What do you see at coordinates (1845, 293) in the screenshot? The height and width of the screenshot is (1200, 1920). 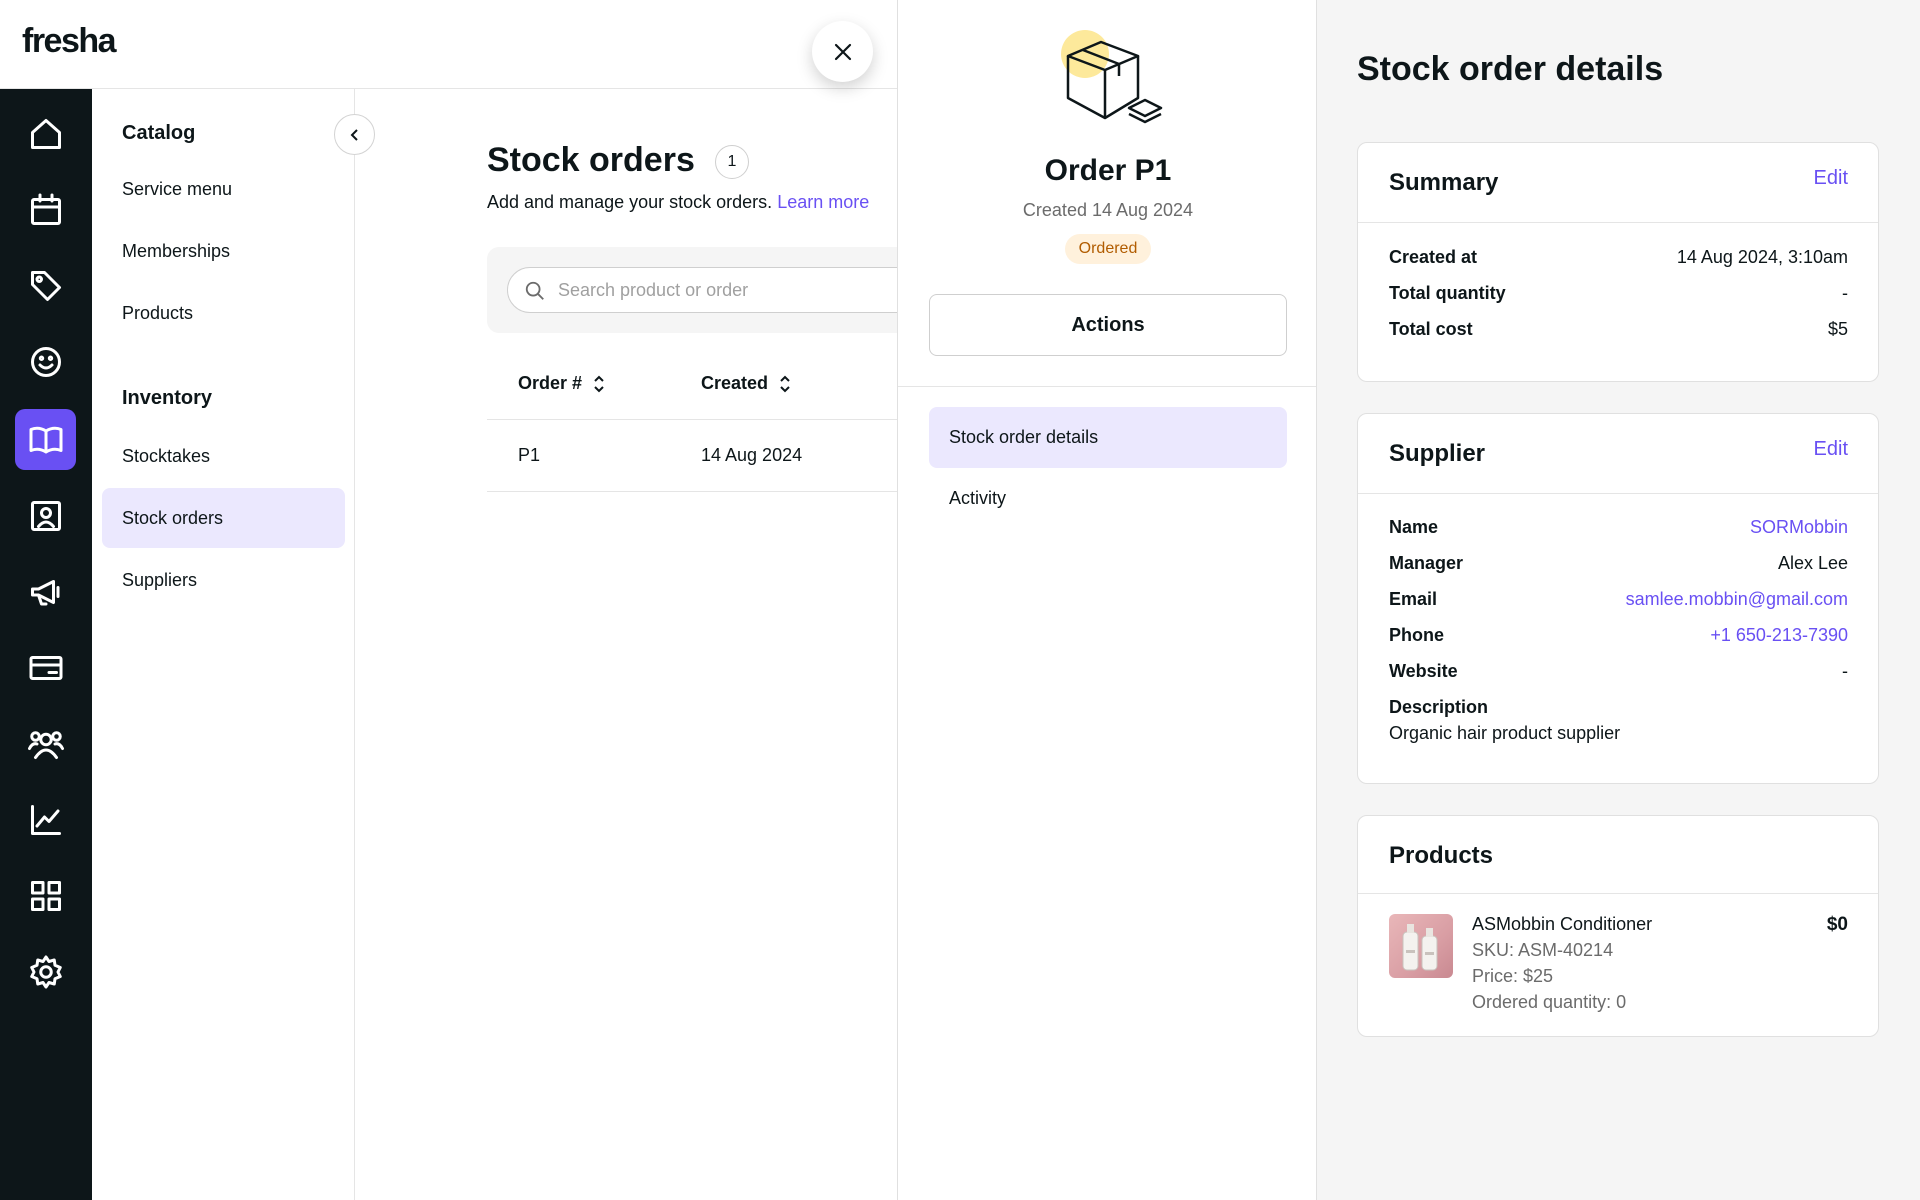 I see `total-quantity-value: -` at bounding box center [1845, 293].